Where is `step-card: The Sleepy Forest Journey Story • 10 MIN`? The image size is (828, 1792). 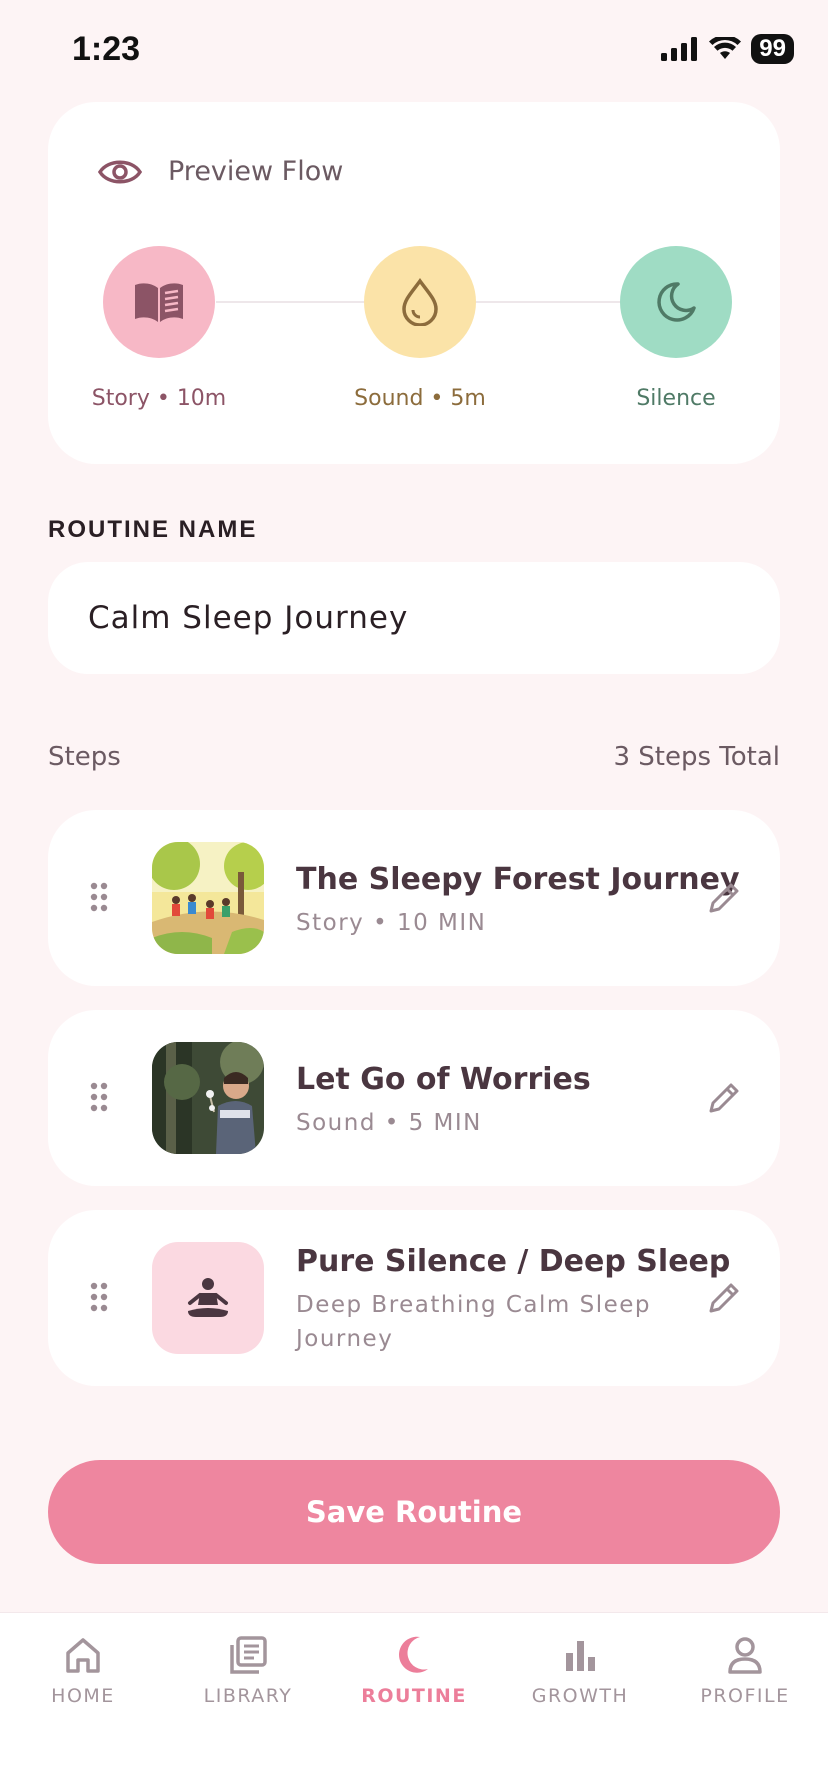
step-card: The Sleepy Forest Journey Story • 10 MIN is located at coordinates (414, 898).